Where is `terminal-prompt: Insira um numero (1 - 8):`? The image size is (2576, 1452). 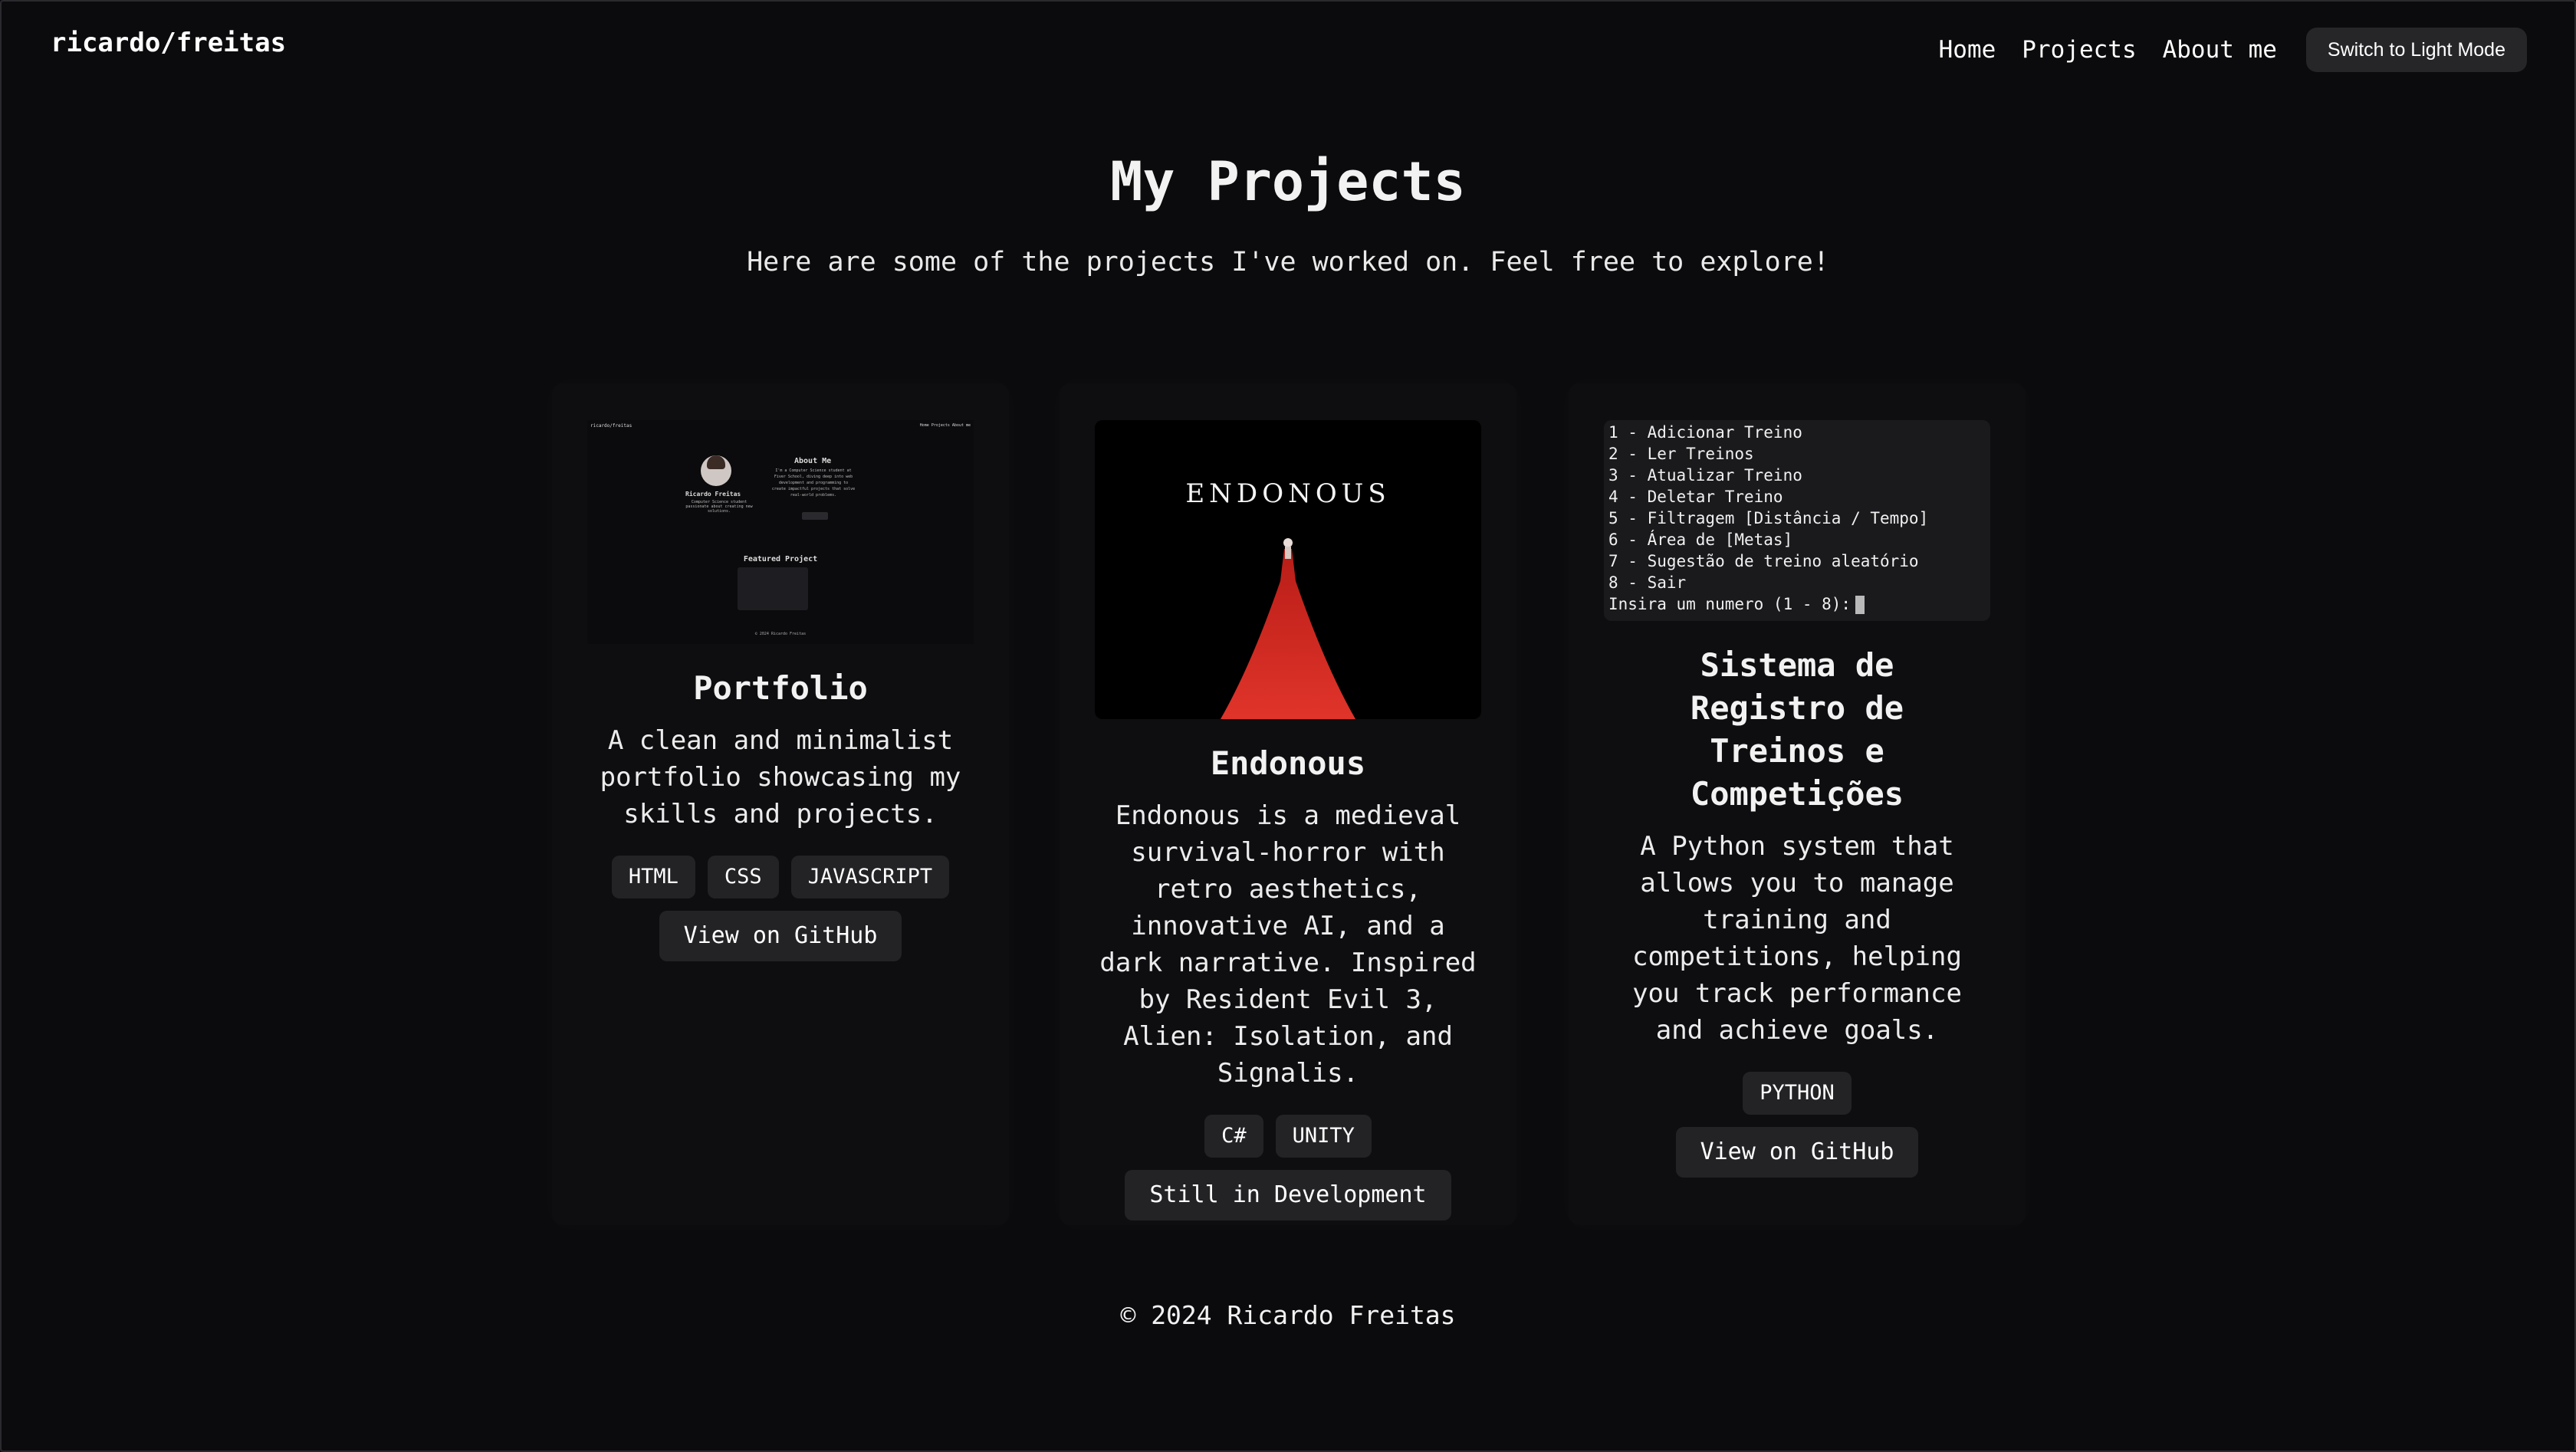 terminal-prompt: Insira um numero (1 - 8): is located at coordinates (1799, 604).